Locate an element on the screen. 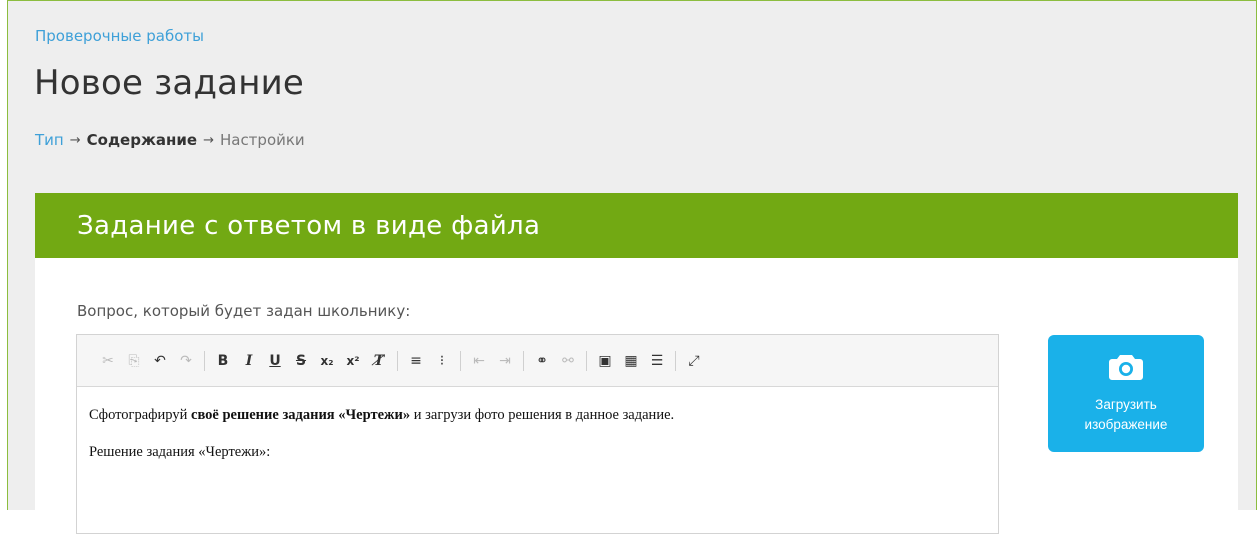  italic-icon: I is located at coordinates (249, 361).